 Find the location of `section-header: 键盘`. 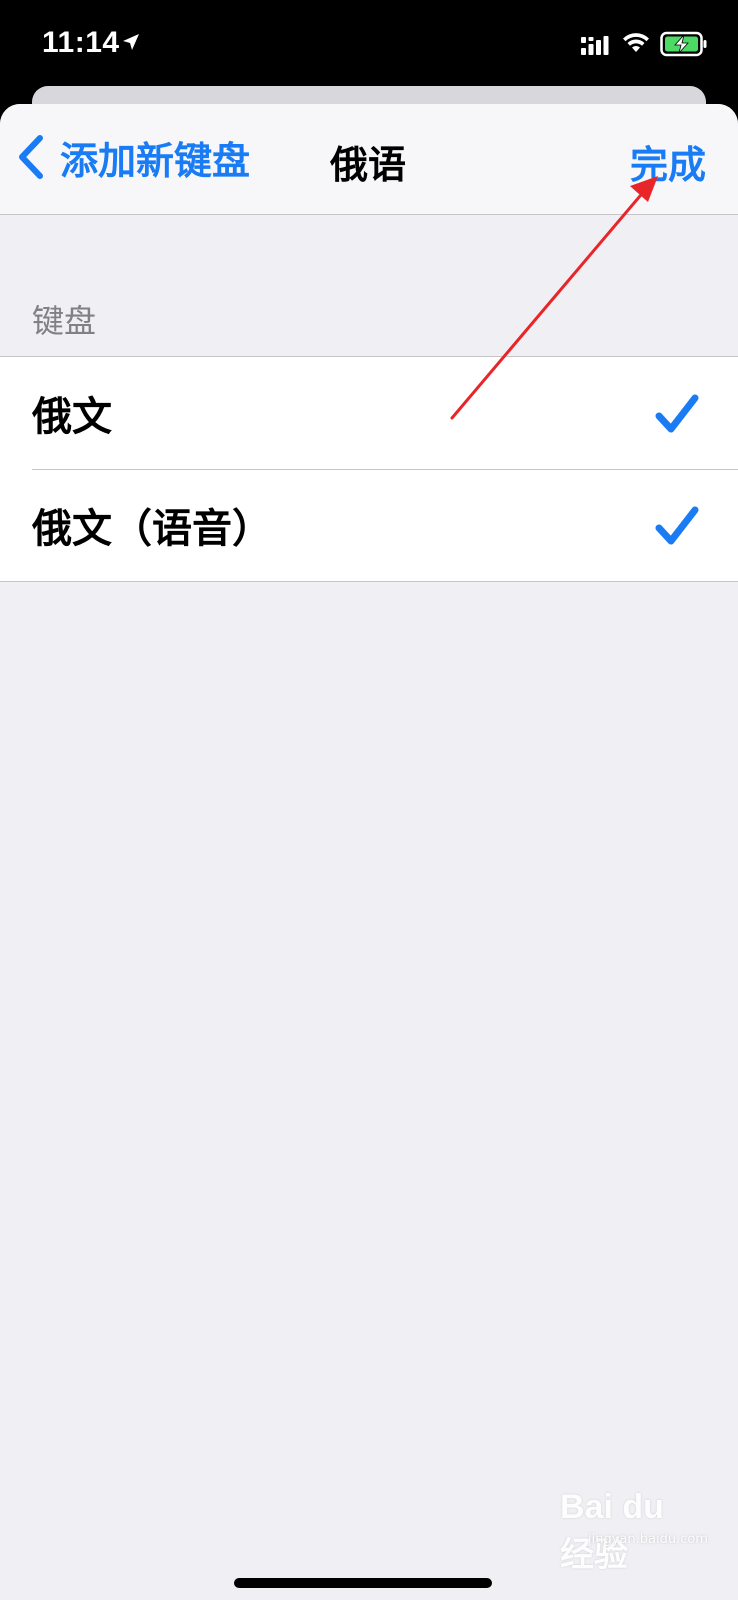

section-header: 键盘 is located at coordinates (64, 321).